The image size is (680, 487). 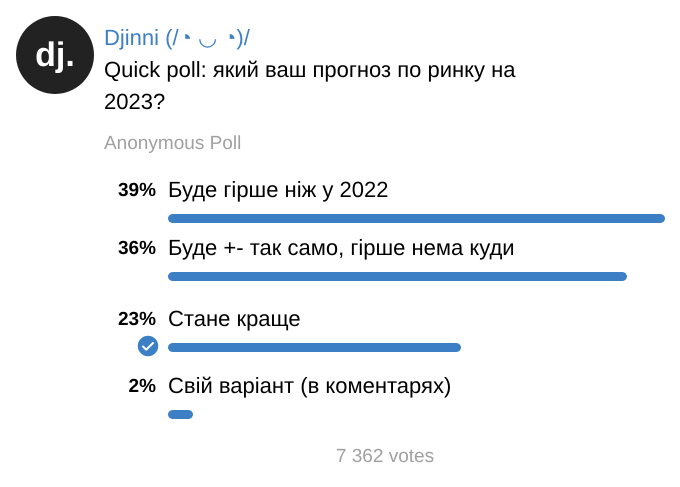 I want to click on result-bar, so click(x=181, y=414).